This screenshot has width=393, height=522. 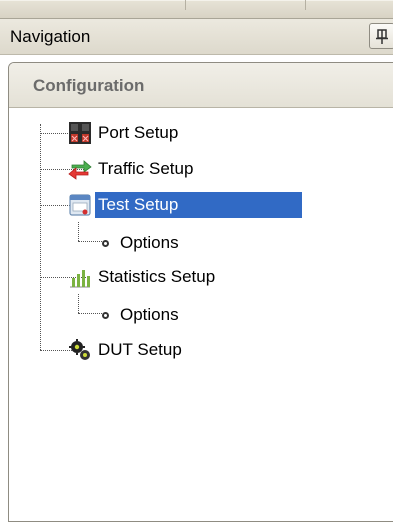 I want to click on traffic-setup-icon, so click(x=80, y=170).